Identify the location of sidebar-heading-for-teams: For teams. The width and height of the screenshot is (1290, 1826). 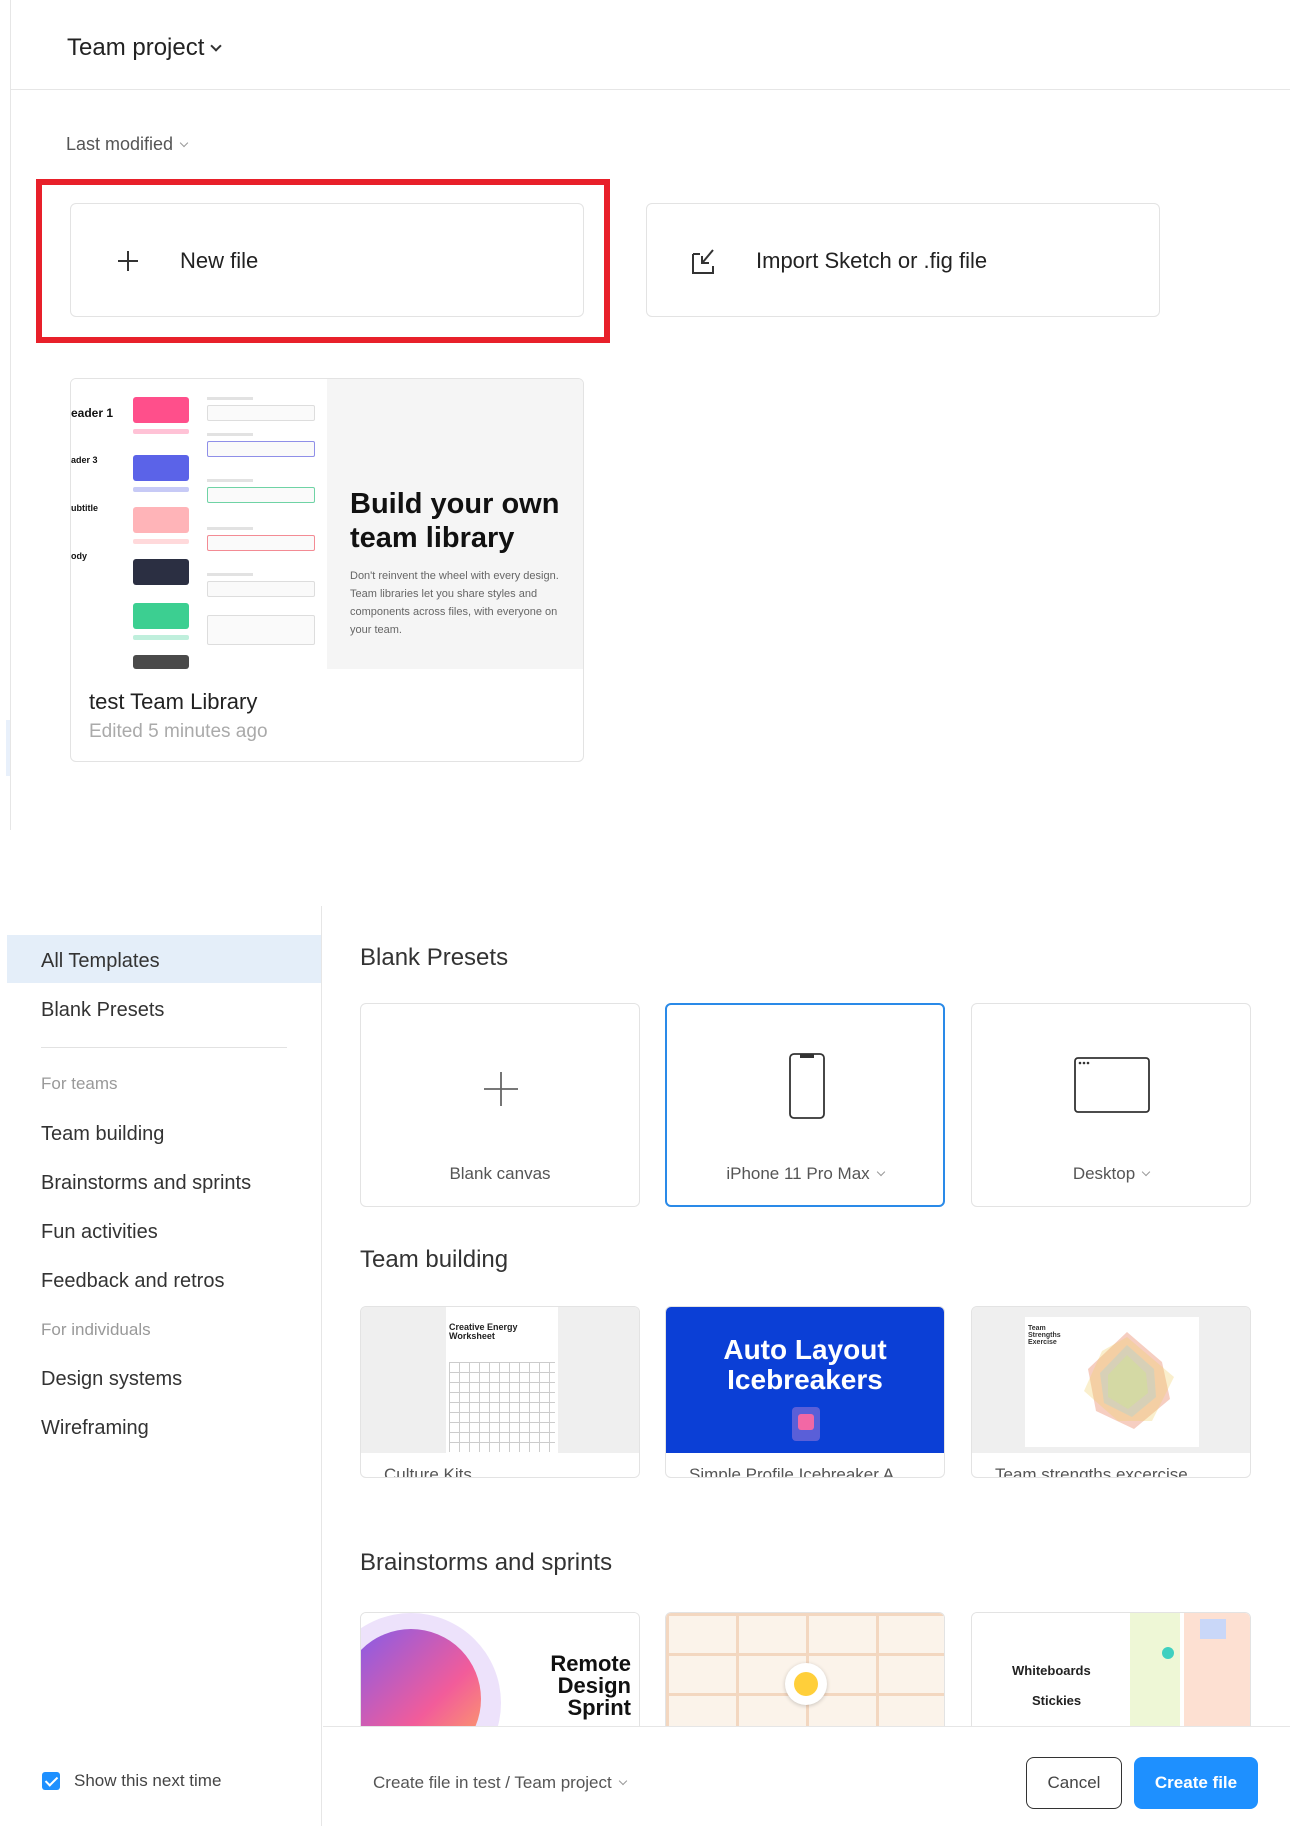
(79, 1083).